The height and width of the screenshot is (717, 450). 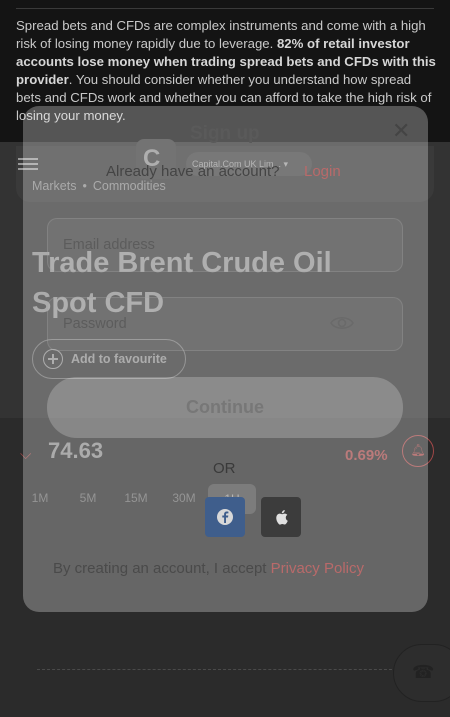 I want to click on login-link: Login, so click(x=322, y=171).